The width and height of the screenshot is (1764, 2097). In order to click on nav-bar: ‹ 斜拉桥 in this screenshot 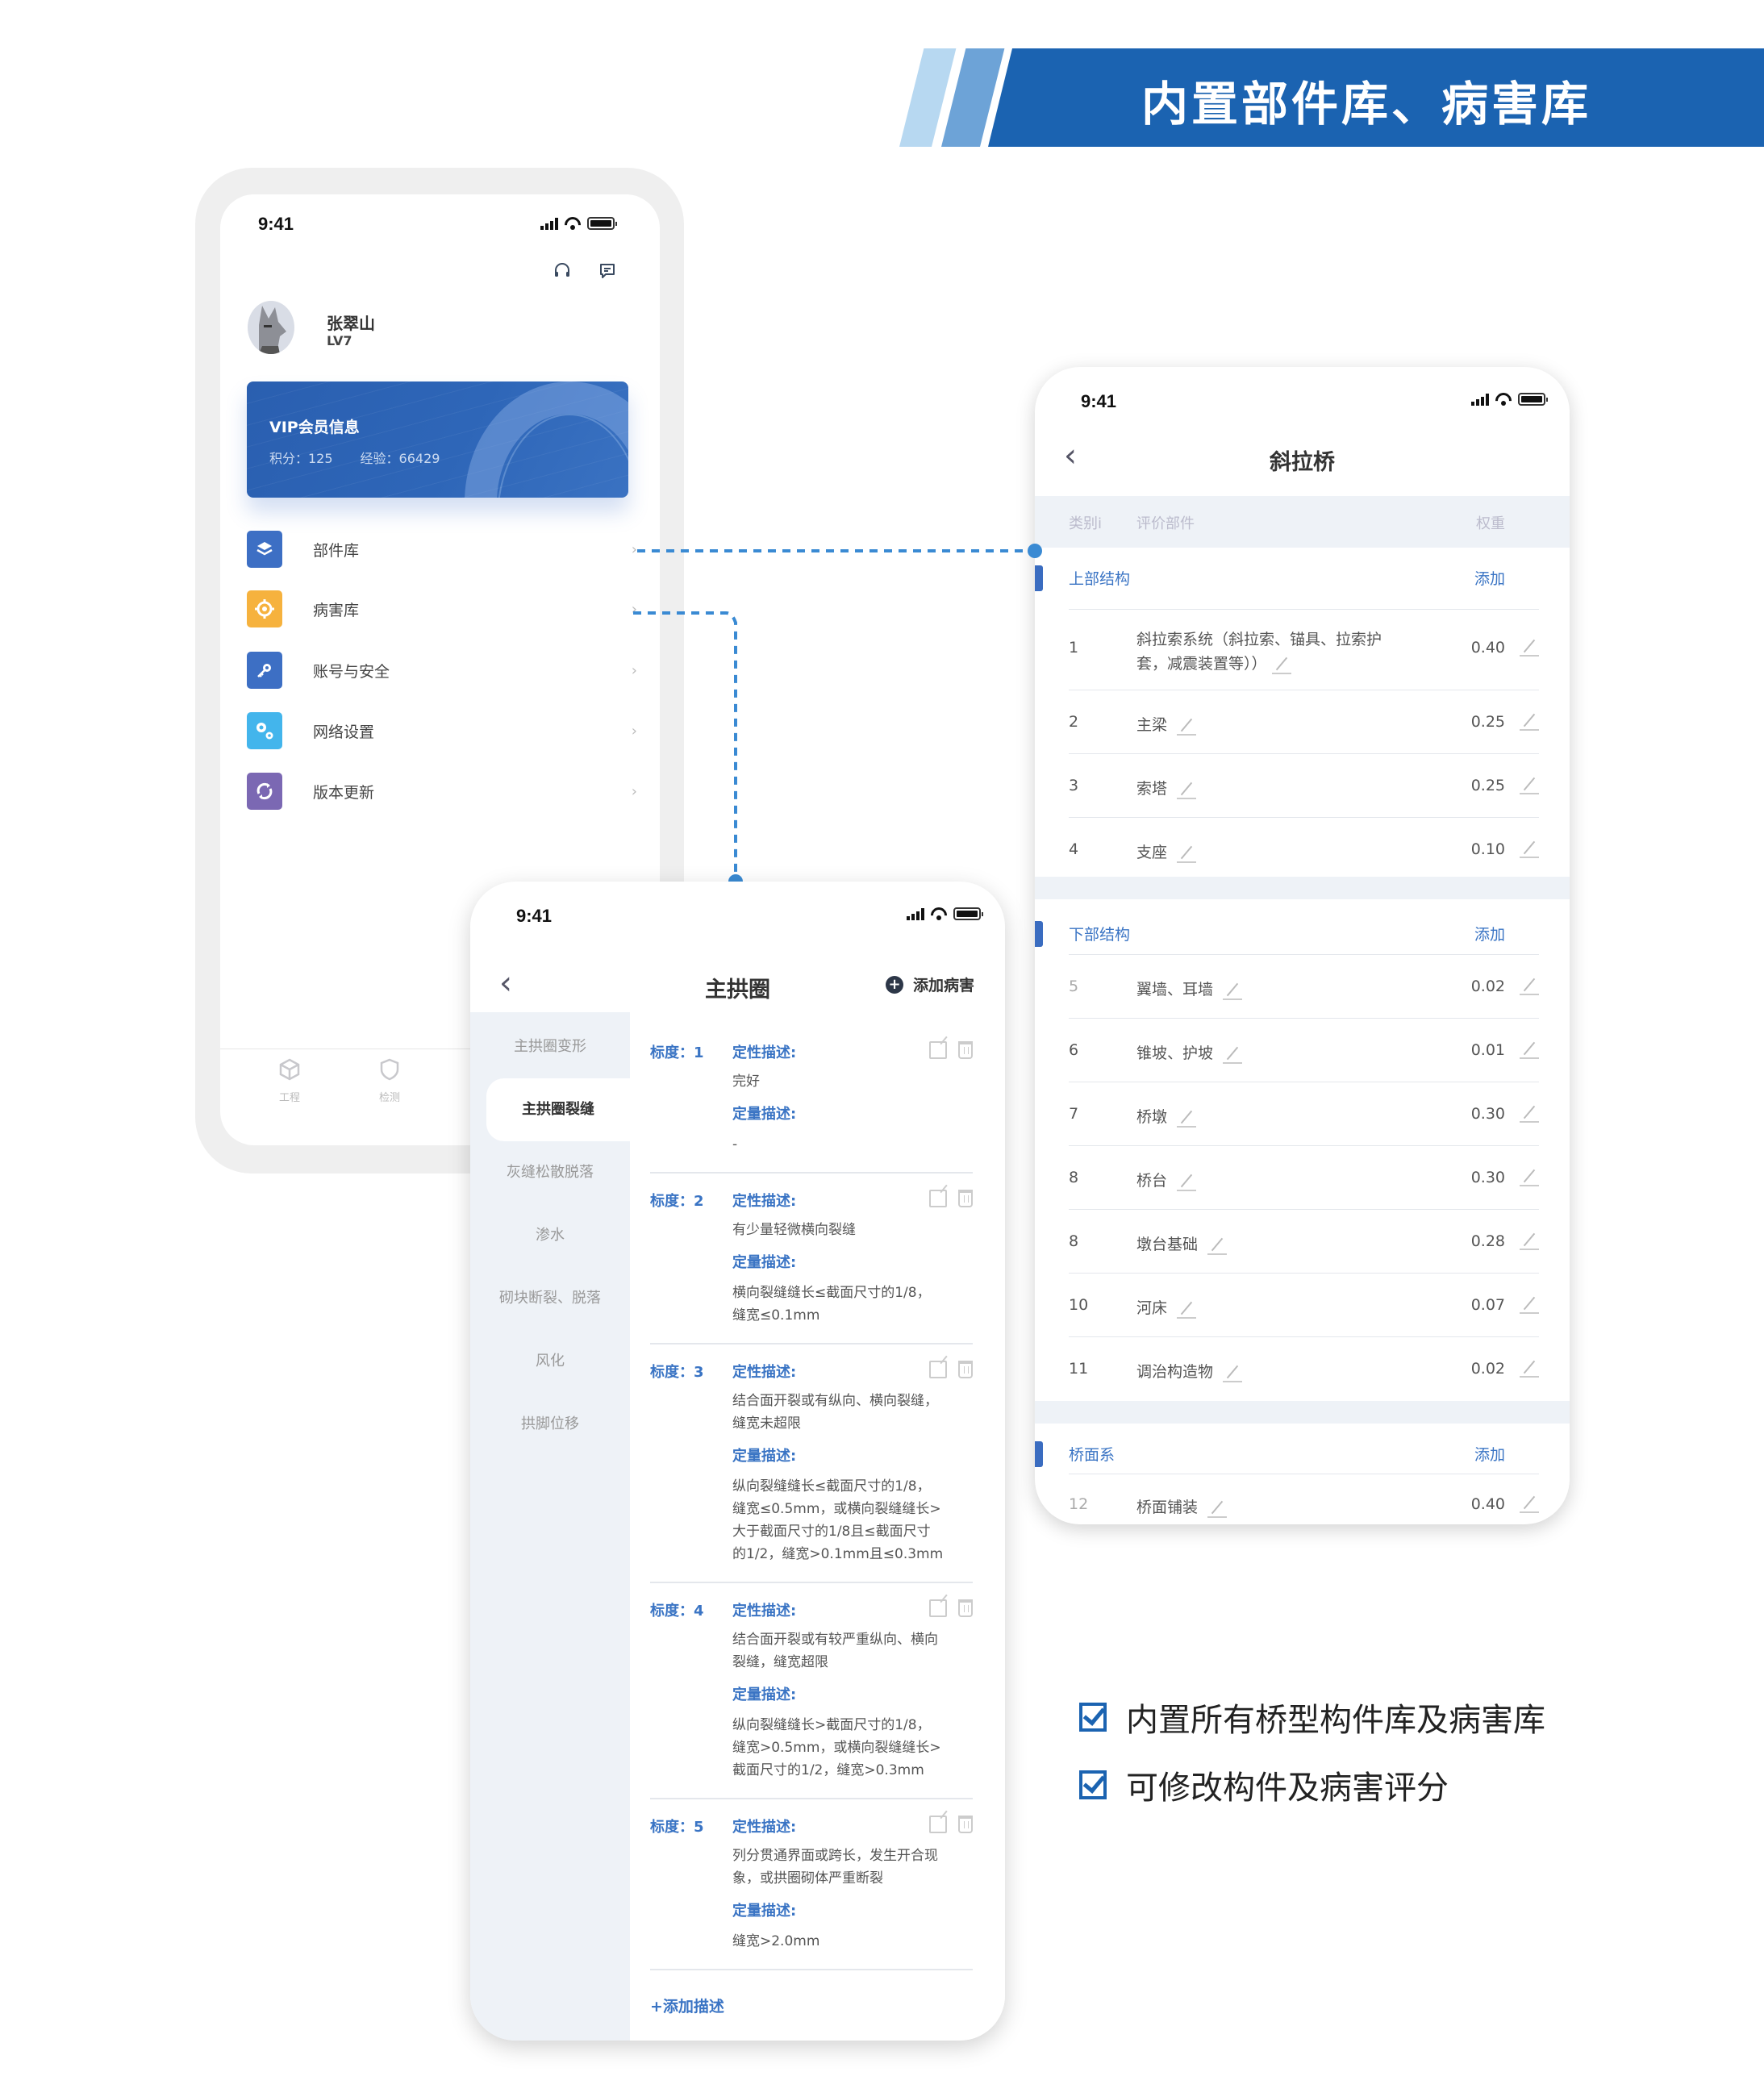, I will do `click(1303, 455)`.